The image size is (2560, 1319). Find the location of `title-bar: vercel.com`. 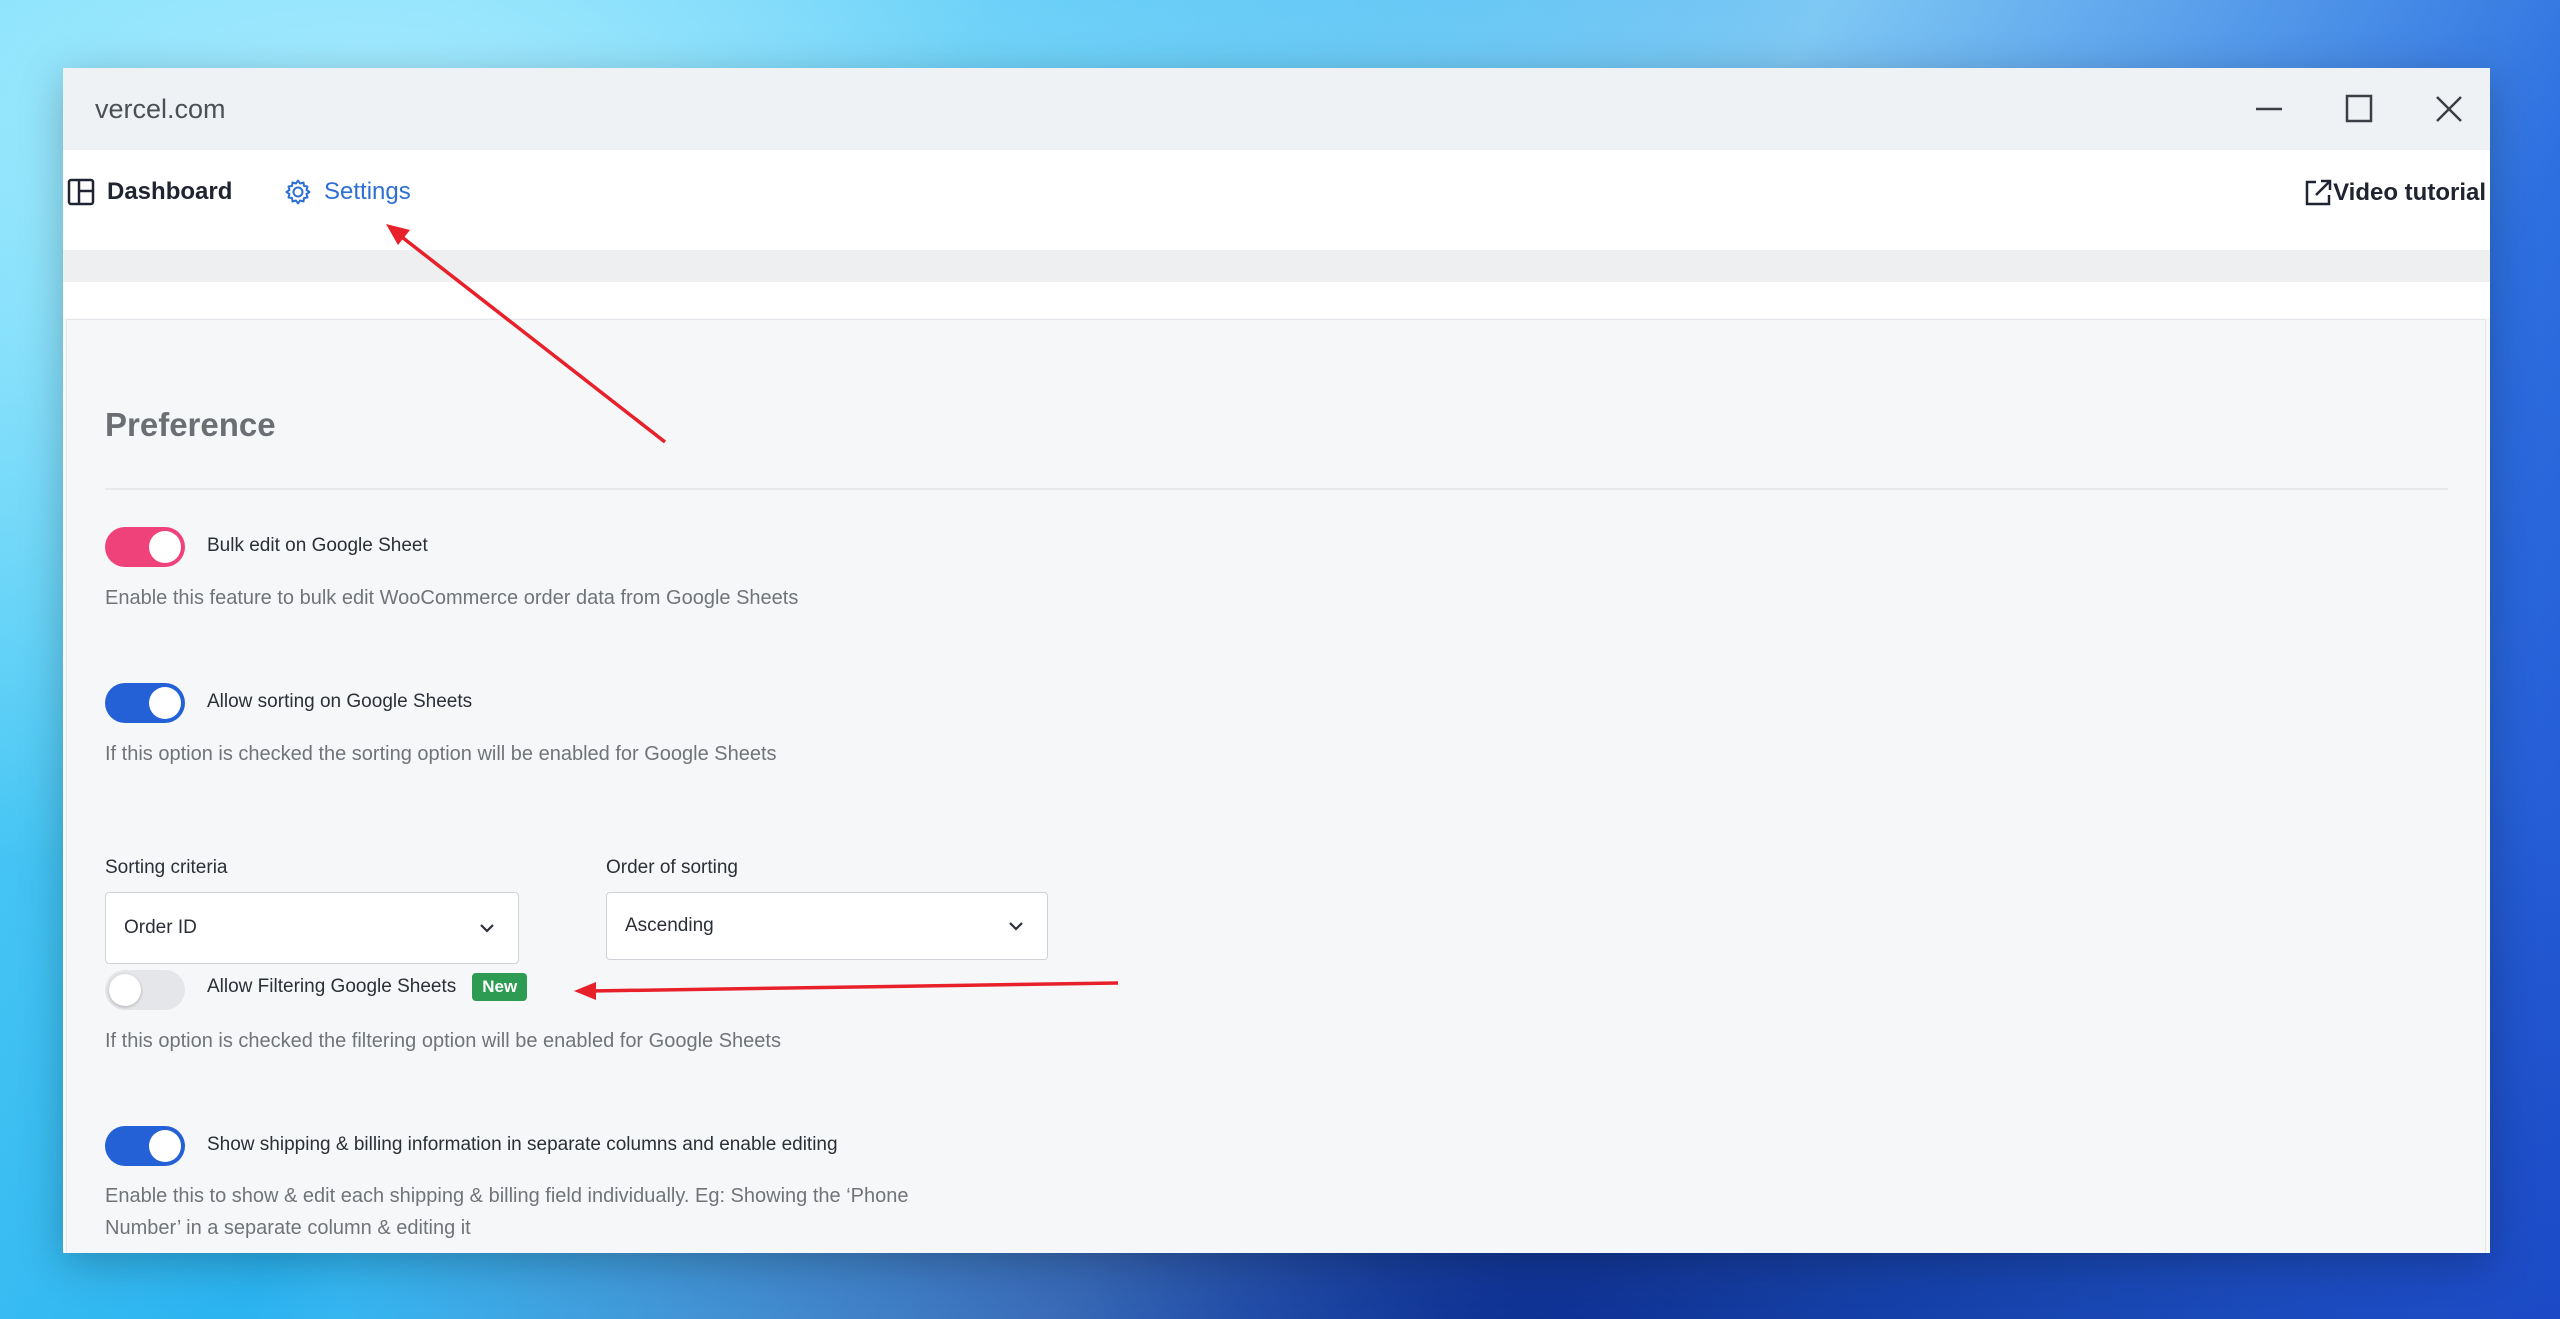

title-bar: vercel.com is located at coordinates (1276, 109).